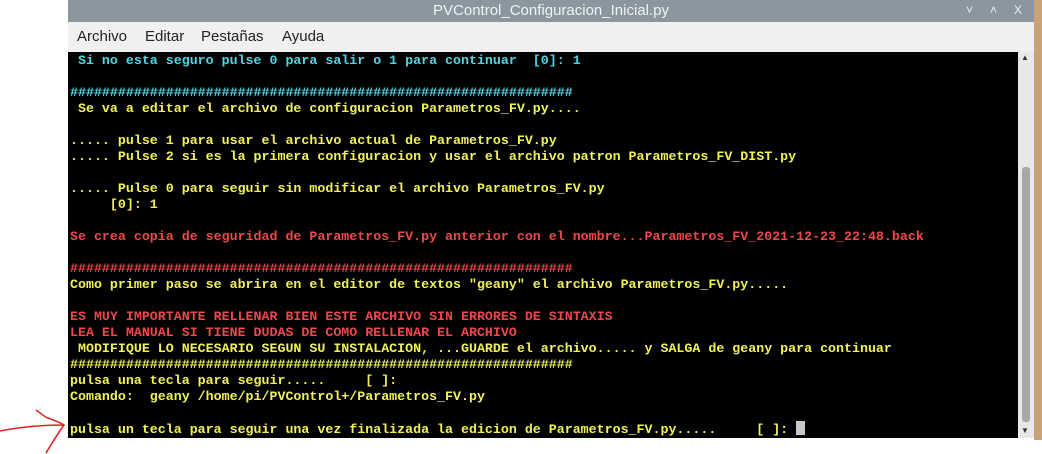  I want to click on close-button: X, so click(1018, 10).